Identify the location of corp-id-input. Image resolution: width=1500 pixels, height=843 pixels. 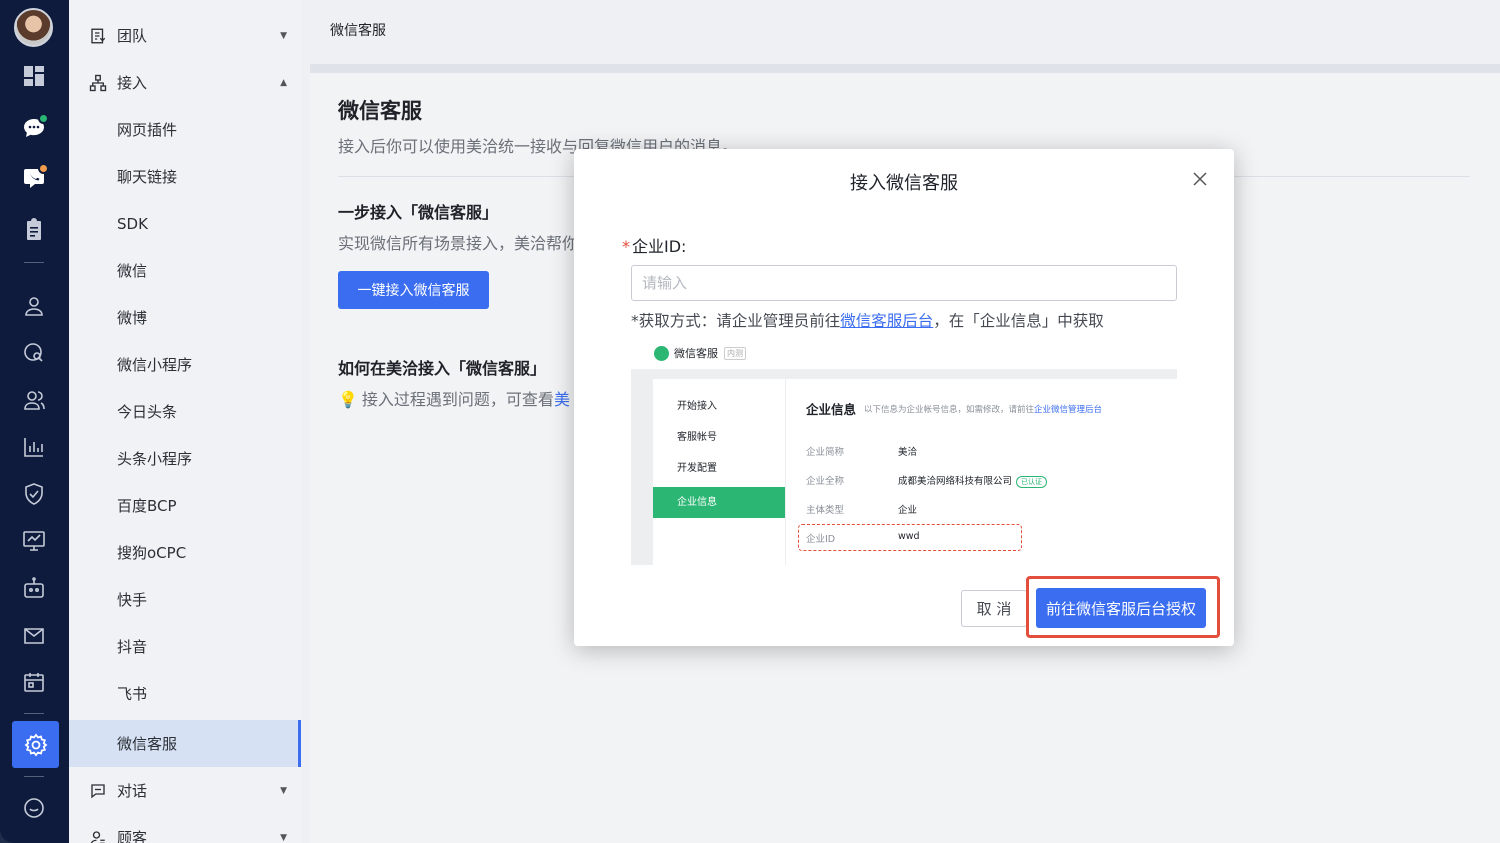
(904, 283).